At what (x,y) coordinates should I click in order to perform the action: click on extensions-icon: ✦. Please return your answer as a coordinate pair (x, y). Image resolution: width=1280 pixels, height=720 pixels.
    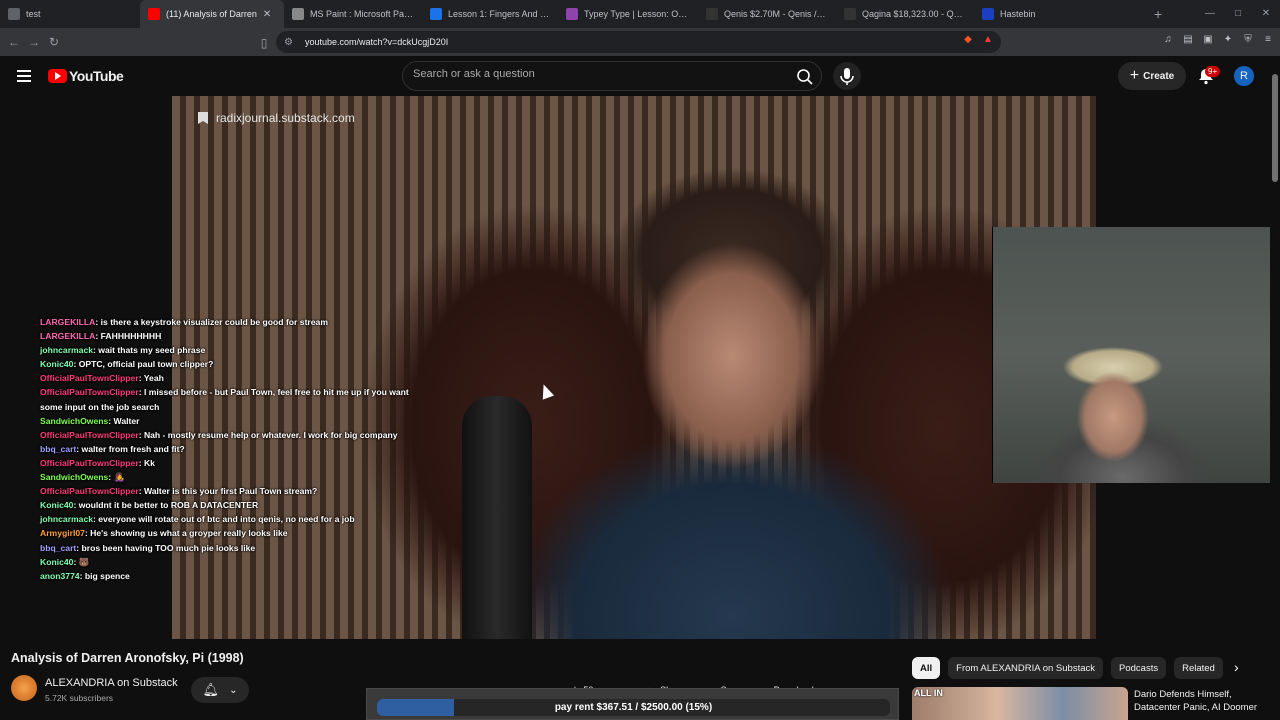
    Looking at the image, I should click on (1228, 40).